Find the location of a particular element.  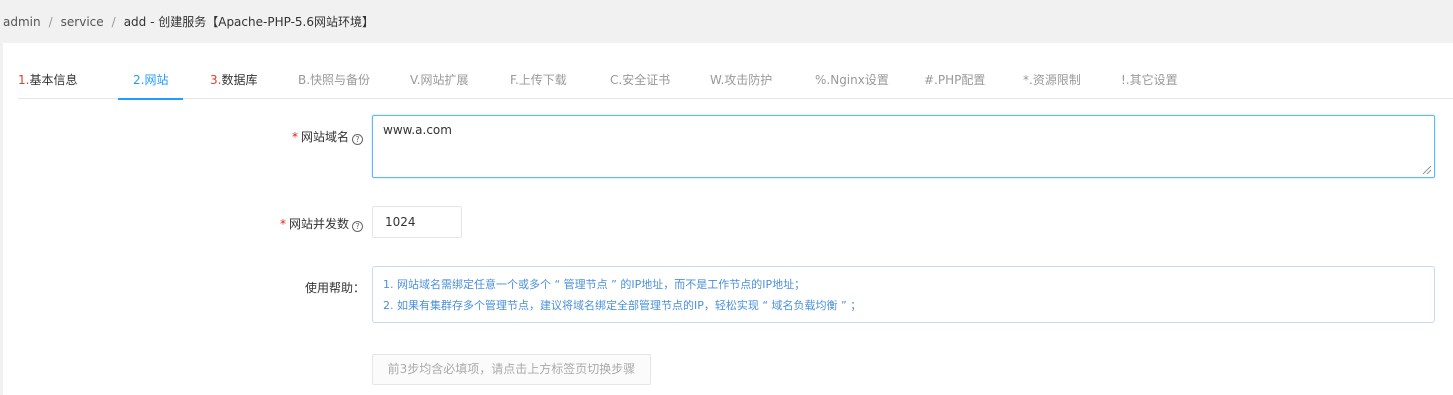

resize-grip-icon is located at coordinates (1427, 170).